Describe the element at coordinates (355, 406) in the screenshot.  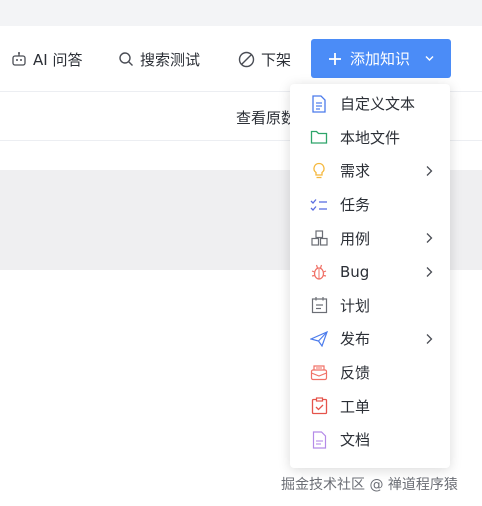
I see `menu-item-label: 工单` at that location.